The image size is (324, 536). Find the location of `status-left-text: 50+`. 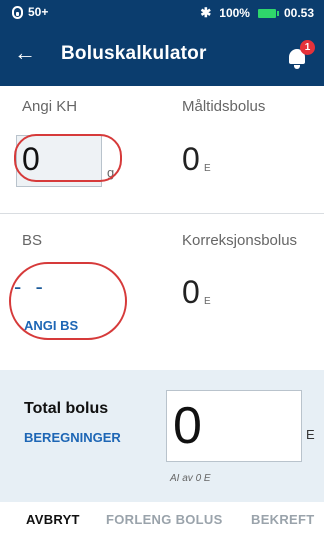

status-left-text: 50+ is located at coordinates (38, 12).